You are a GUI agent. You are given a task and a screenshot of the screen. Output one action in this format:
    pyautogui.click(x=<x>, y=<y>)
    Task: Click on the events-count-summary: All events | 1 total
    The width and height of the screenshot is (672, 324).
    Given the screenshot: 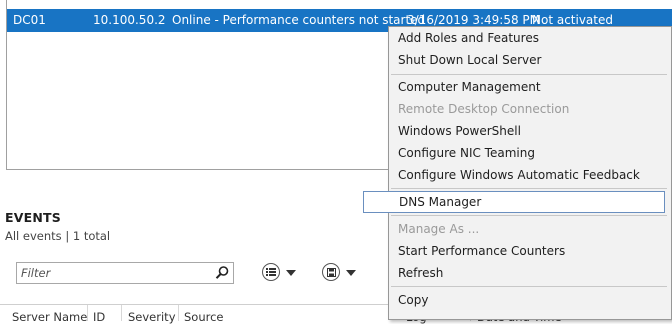 What is the action you would take?
    pyautogui.click(x=58, y=236)
    